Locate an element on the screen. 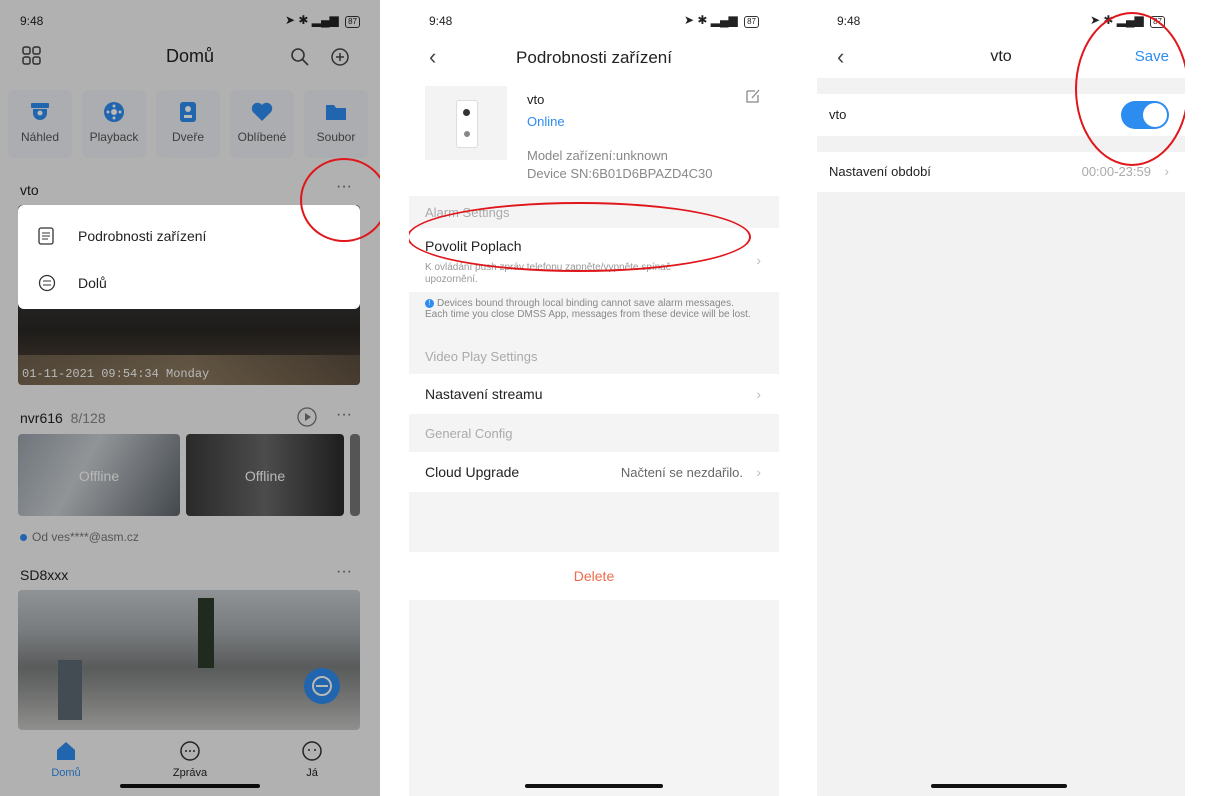  button-icon is located at coordinates (467, 134).